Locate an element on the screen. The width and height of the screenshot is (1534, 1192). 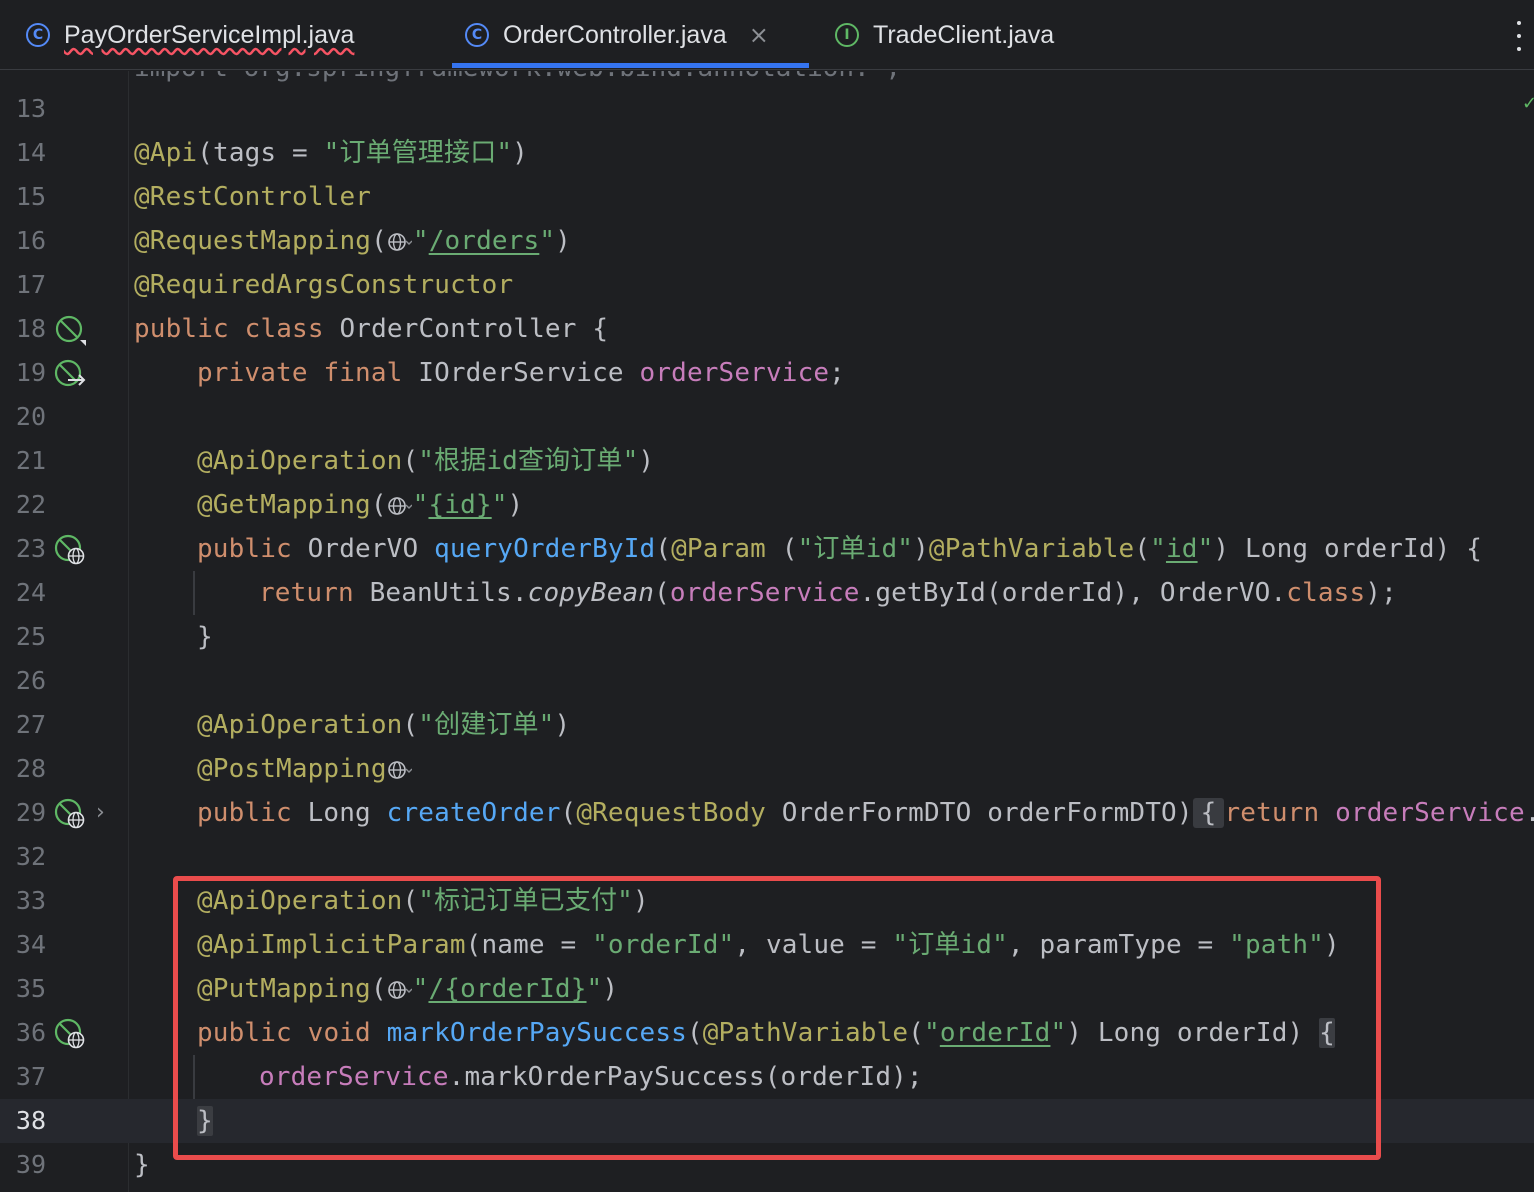
tab-label: OrderController.java is located at coordinates (615, 34).